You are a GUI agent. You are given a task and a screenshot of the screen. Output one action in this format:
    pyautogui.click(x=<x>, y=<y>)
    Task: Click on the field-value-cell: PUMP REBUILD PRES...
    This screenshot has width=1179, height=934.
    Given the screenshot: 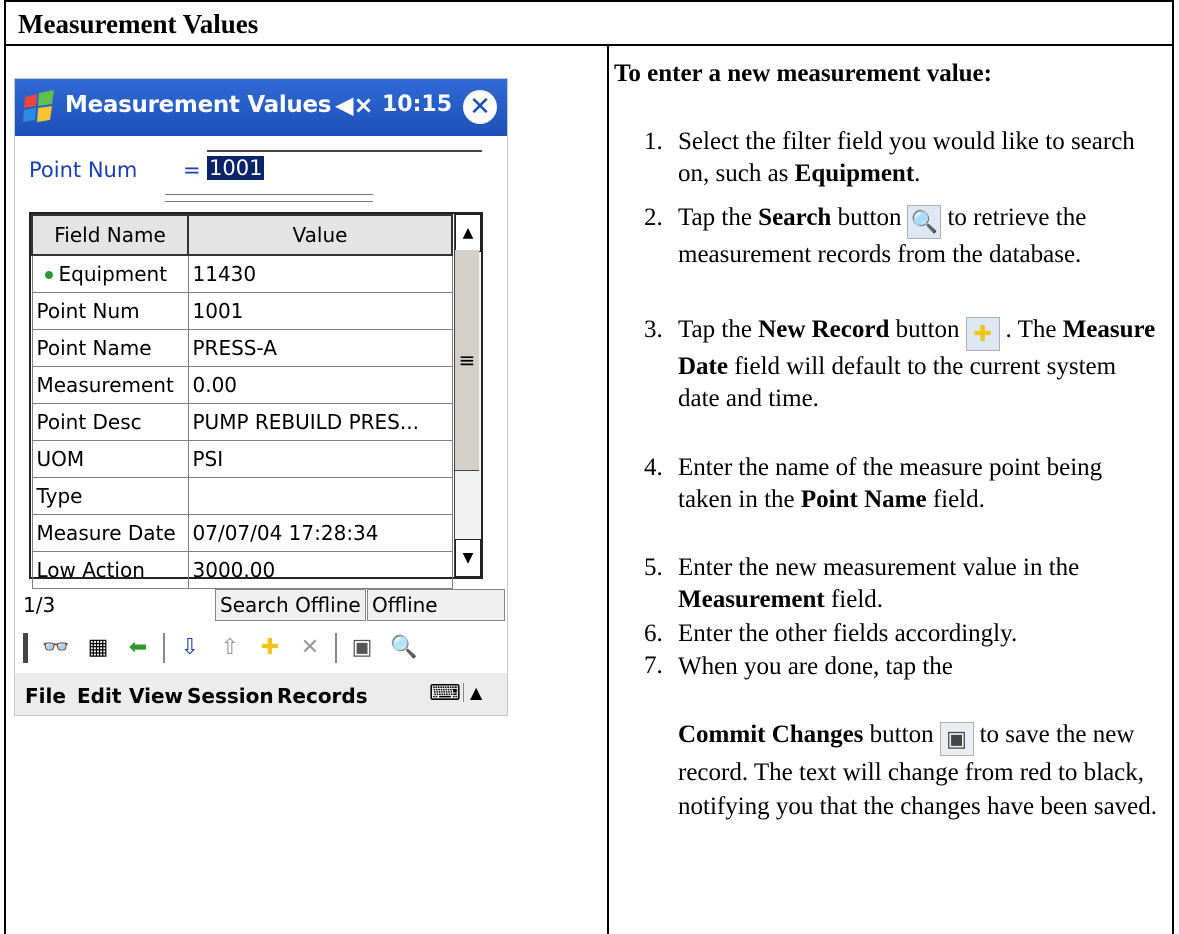 What is the action you would take?
    pyautogui.click(x=320, y=422)
    